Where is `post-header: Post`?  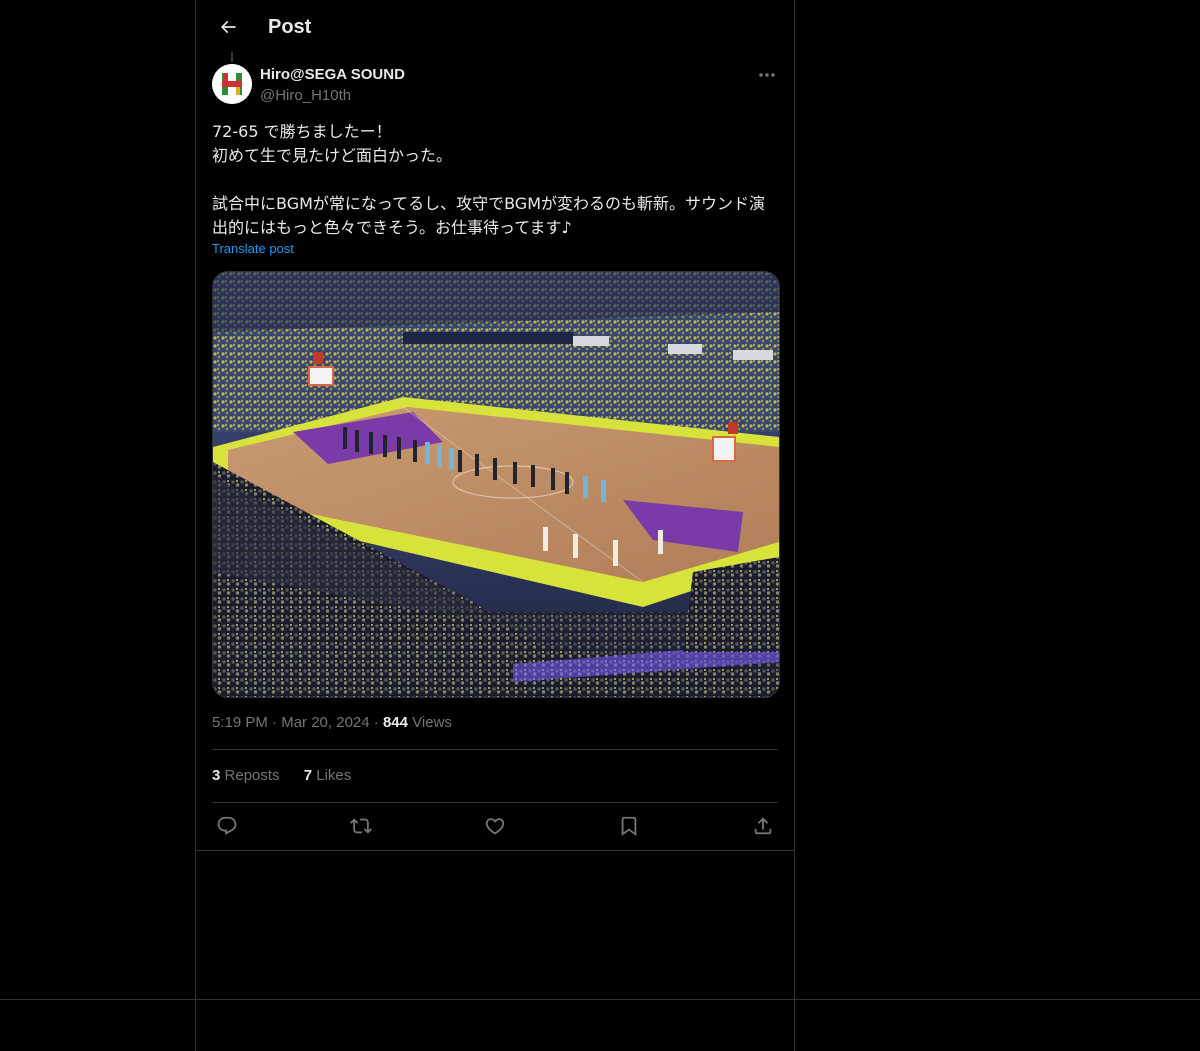
post-header: Post is located at coordinates (495, 27).